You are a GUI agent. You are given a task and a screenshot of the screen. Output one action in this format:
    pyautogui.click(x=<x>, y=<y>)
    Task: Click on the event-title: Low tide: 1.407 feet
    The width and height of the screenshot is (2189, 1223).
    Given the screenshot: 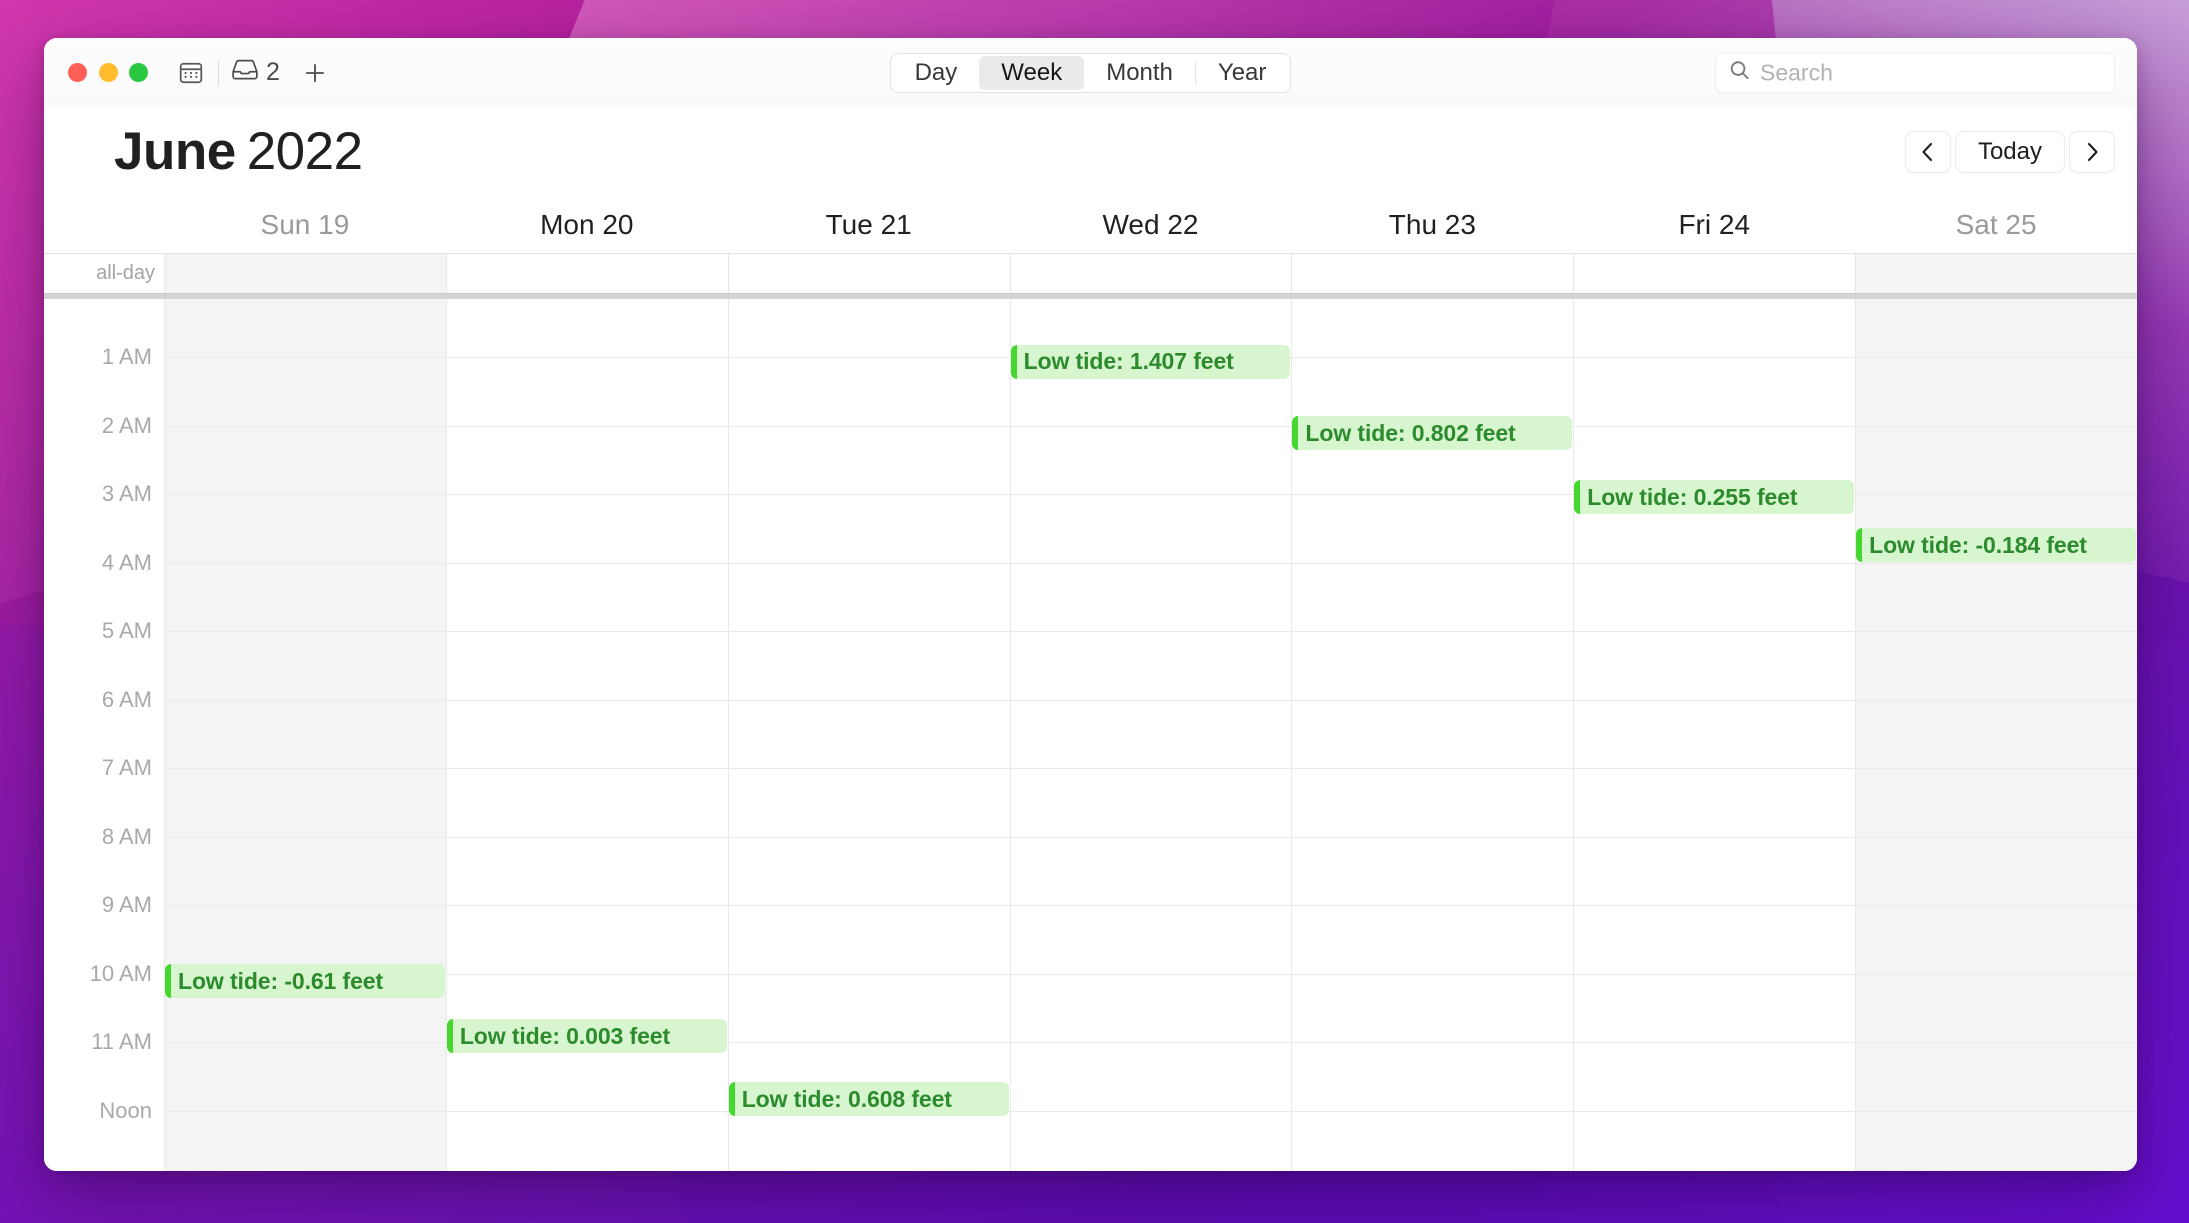 What is the action you would take?
    pyautogui.click(x=1128, y=361)
    